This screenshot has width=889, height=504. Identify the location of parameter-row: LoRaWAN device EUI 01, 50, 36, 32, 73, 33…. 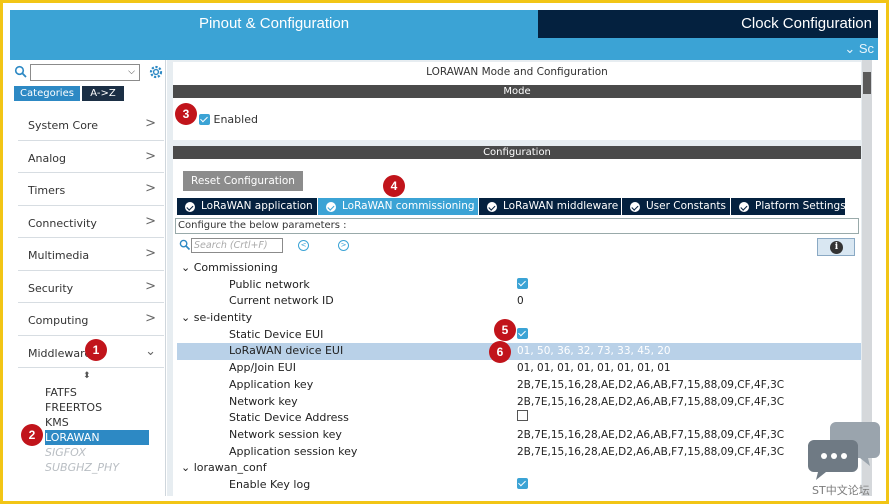
(519, 352).